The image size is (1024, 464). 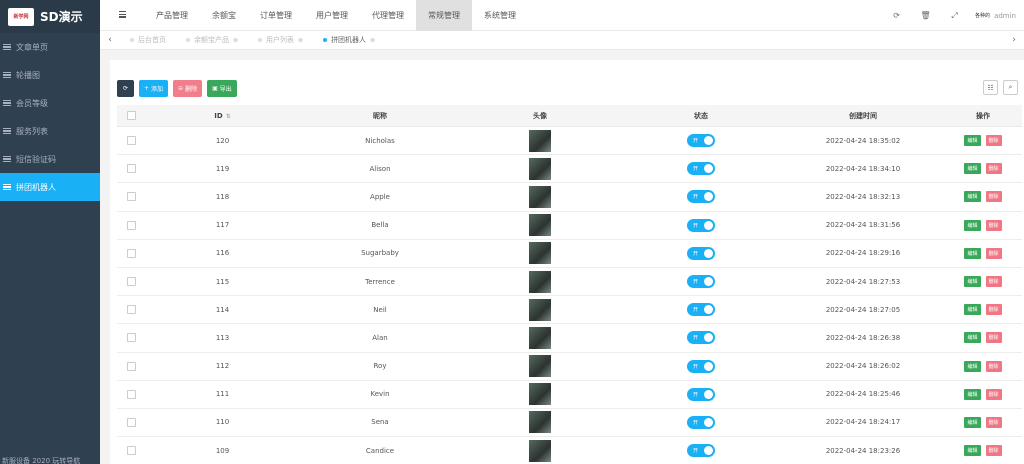 I want to click on page-tab: 余额宝产品 ⊗, so click(x=212, y=40).